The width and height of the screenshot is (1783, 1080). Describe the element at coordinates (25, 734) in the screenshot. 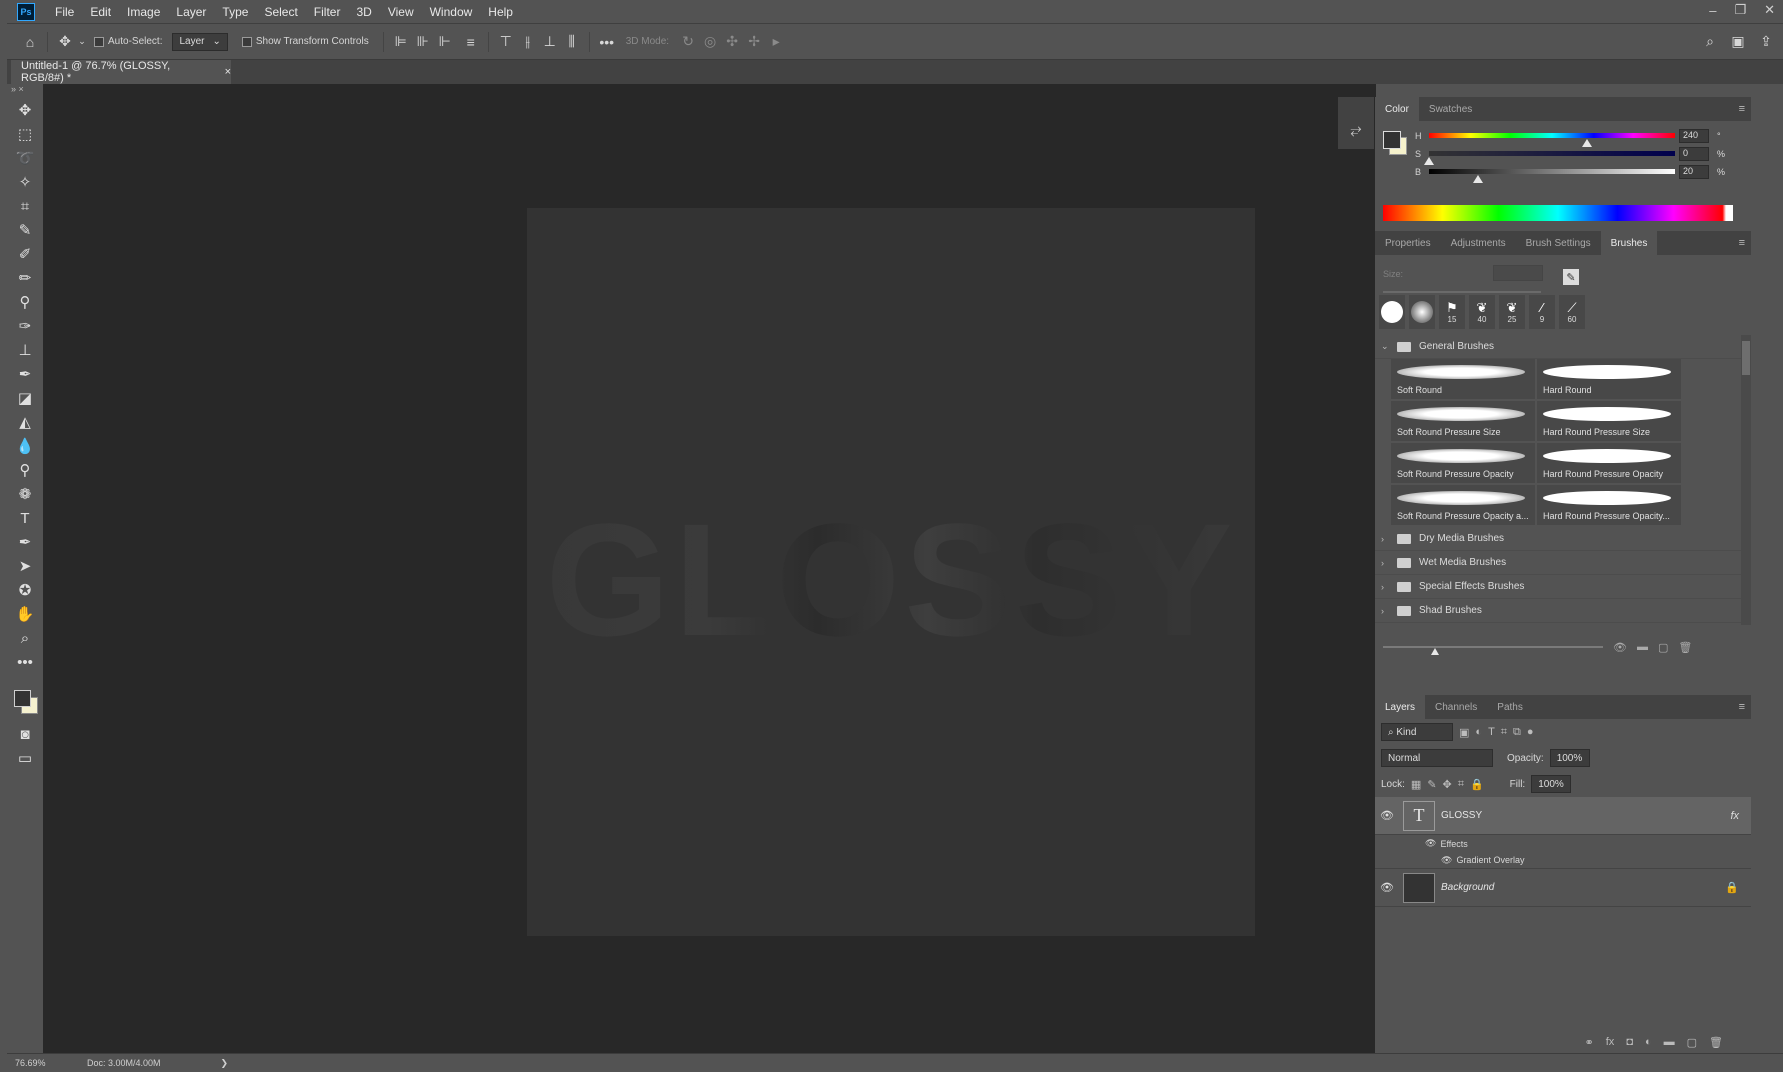

I see `quick-mask-icon: ◙` at that location.